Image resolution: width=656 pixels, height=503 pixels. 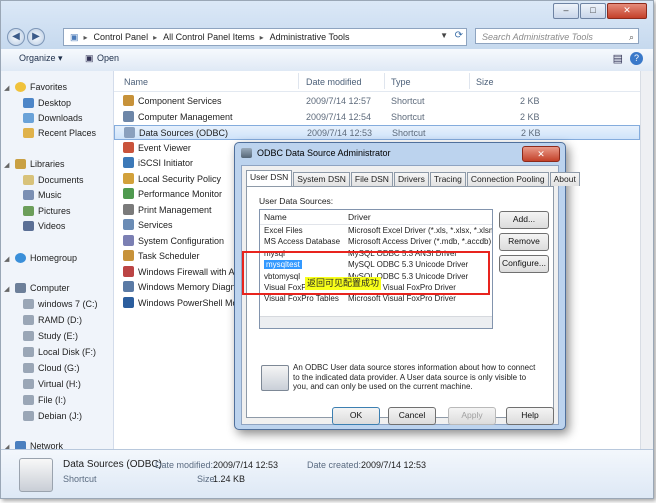 What do you see at coordinates (324, 153) in the screenshot?
I see `dialog-title: ODBC Data Source Administrator` at bounding box center [324, 153].